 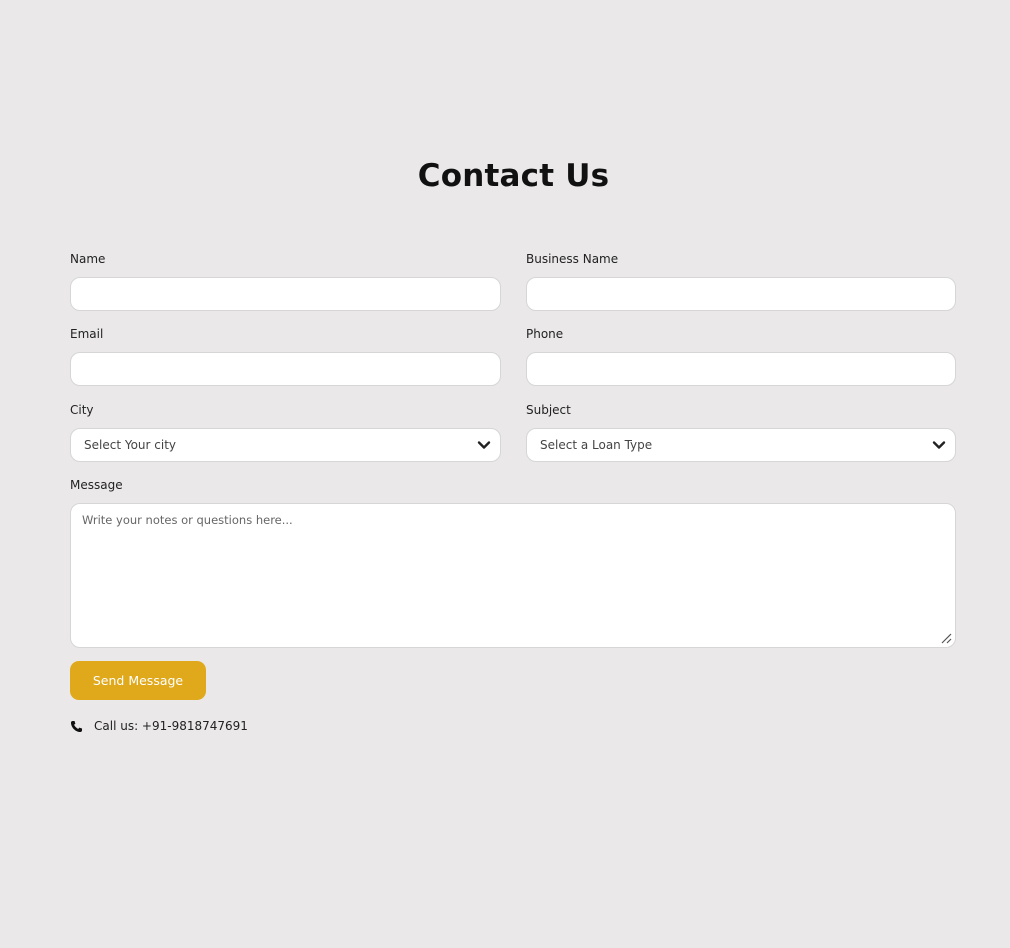 What do you see at coordinates (130, 445) in the screenshot?
I see `city-select-value: Select Your city` at bounding box center [130, 445].